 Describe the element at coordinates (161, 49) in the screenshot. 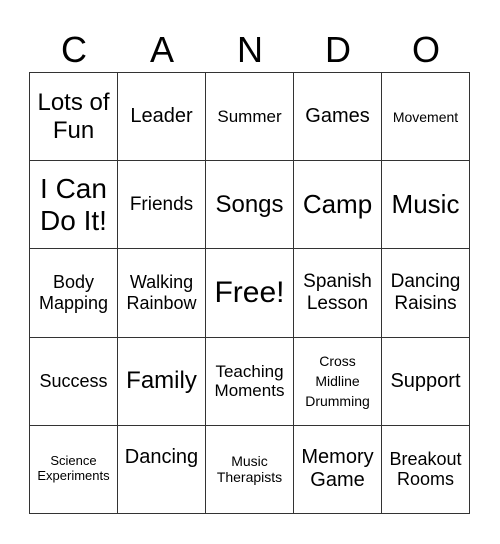

I see `header-letter-a: A` at that location.